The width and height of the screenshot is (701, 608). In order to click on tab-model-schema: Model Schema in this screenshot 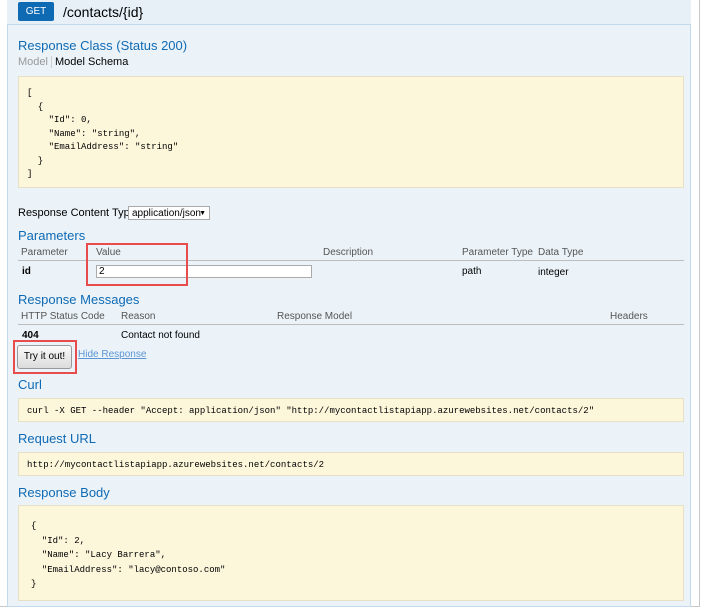, I will do `click(91, 62)`.